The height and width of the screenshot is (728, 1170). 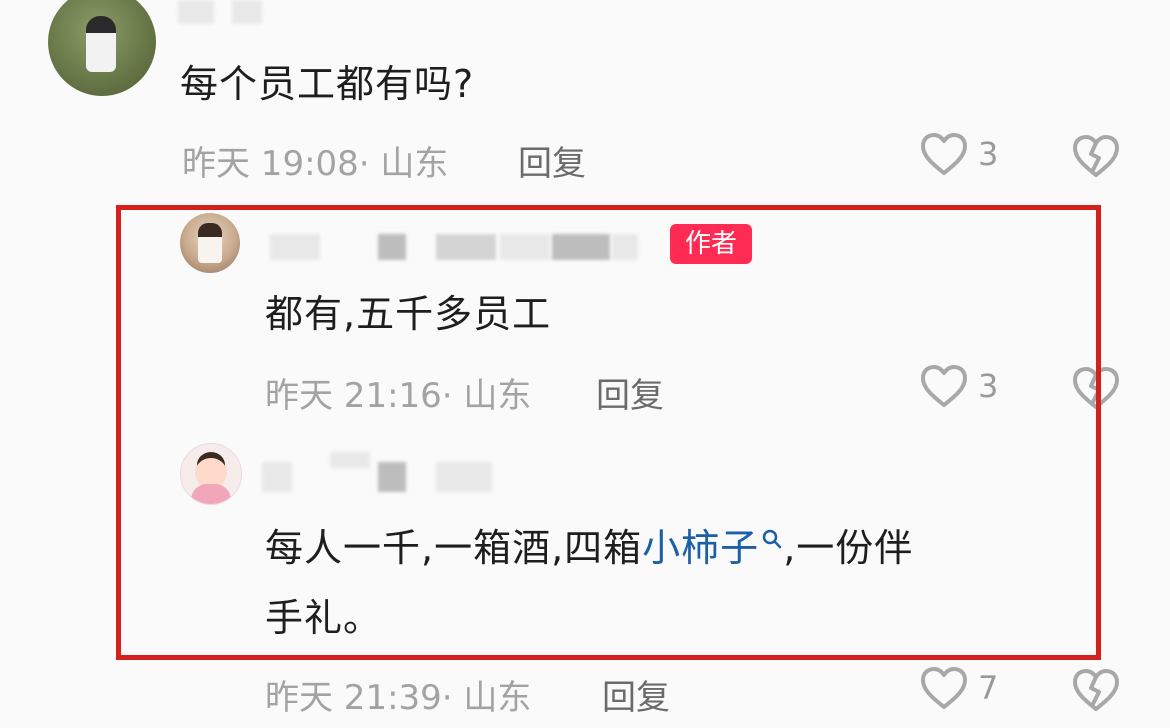 I want to click on reply-text-after-link: ,一份伴, so click(x=848, y=548).